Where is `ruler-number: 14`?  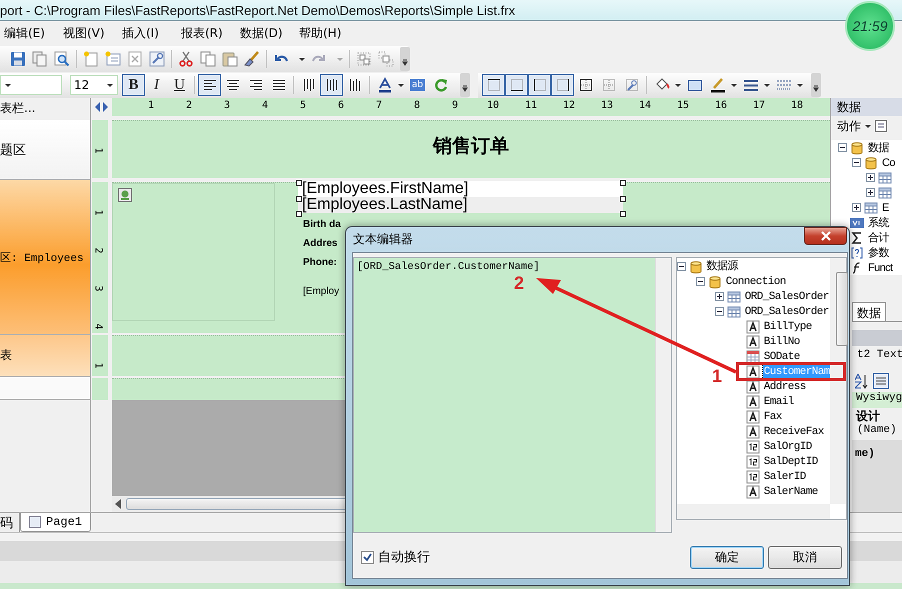 ruler-number: 14 is located at coordinates (645, 105).